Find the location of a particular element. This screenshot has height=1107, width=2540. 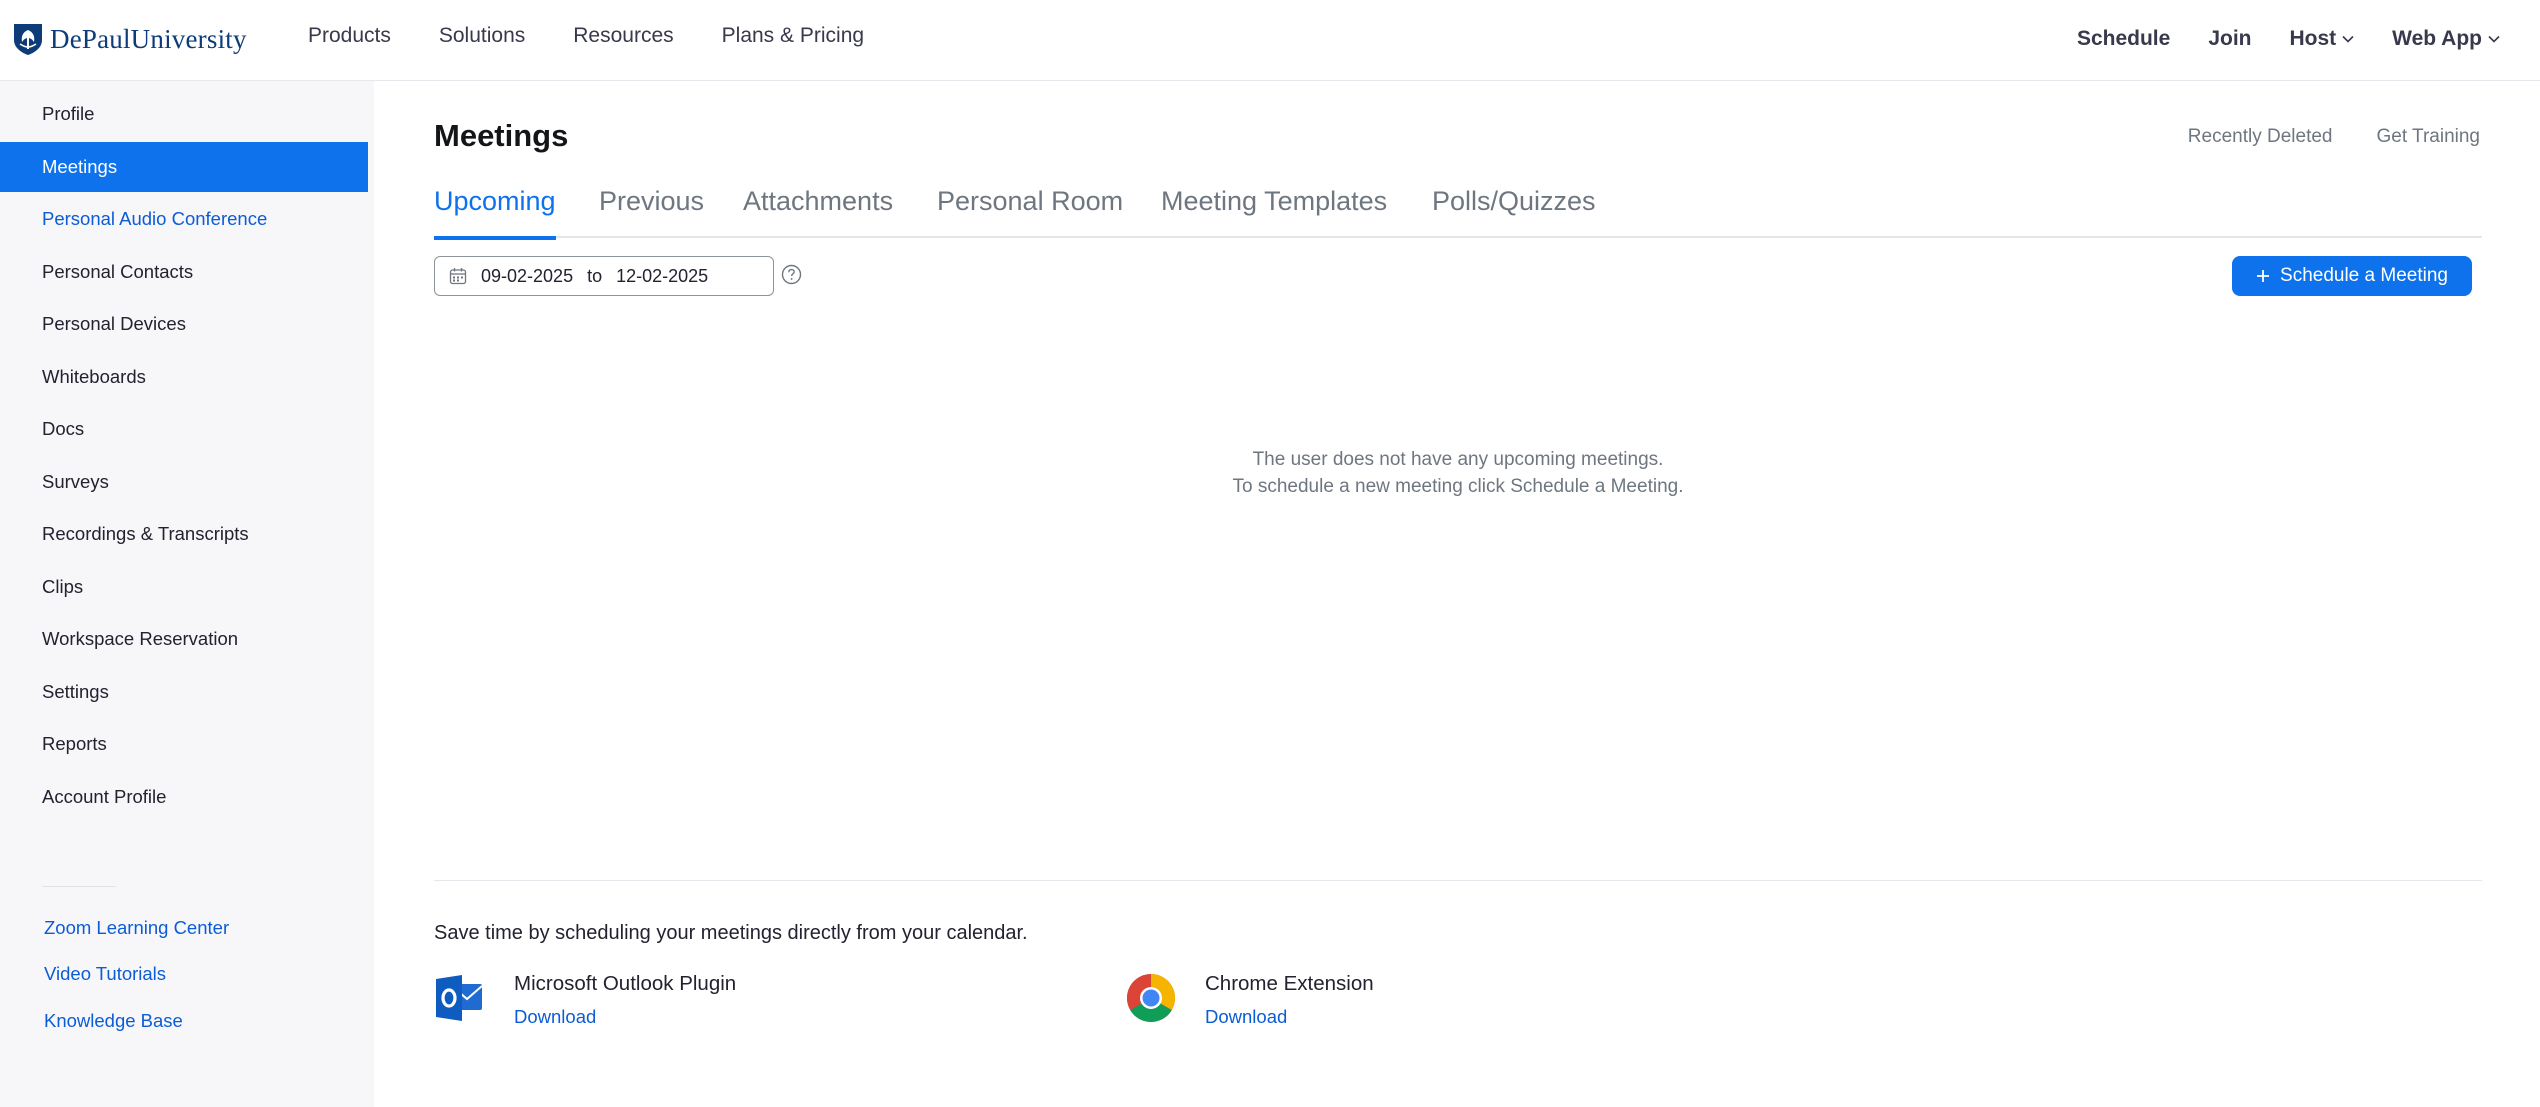

tab-meeting-templates: Meeting Templates is located at coordinates (1274, 212).